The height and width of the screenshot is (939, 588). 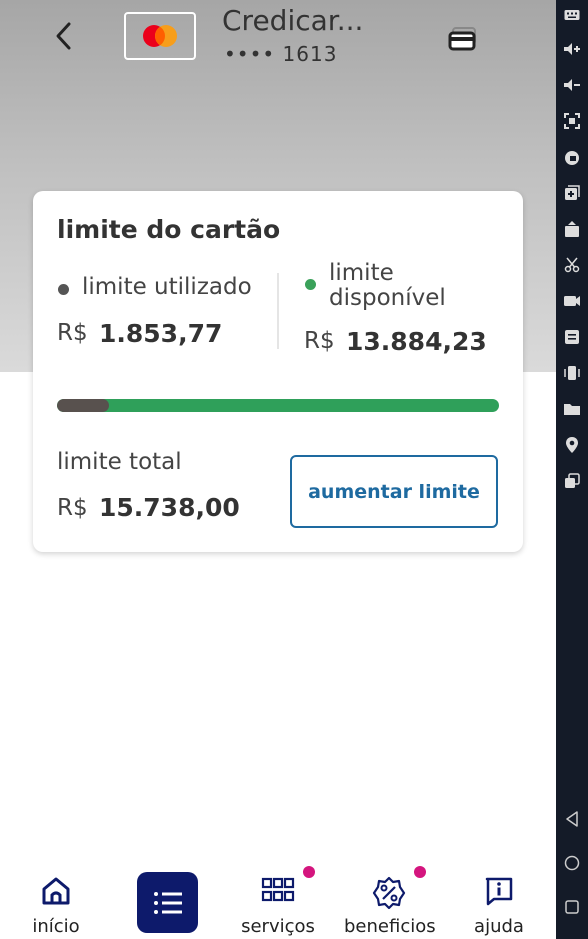 What do you see at coordinates (572, 337) in the screenshot?
I see `message-icon` at bounding box center [572, 337].